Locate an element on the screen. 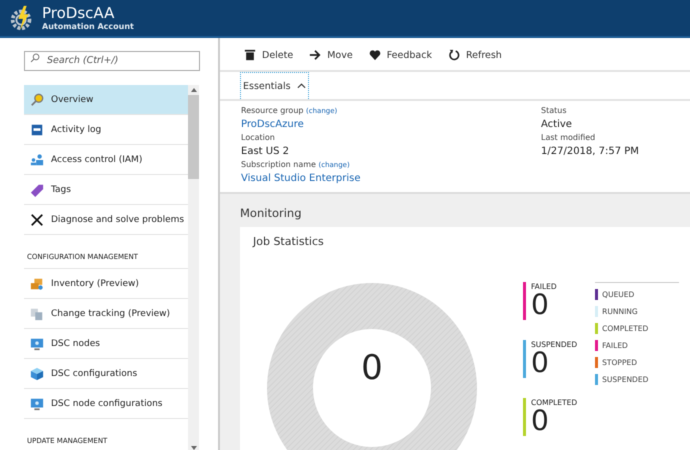 The height and width of the screenshot is (450, 690). sidebar-item: DSC nodes is located at coordinates (106, 344).